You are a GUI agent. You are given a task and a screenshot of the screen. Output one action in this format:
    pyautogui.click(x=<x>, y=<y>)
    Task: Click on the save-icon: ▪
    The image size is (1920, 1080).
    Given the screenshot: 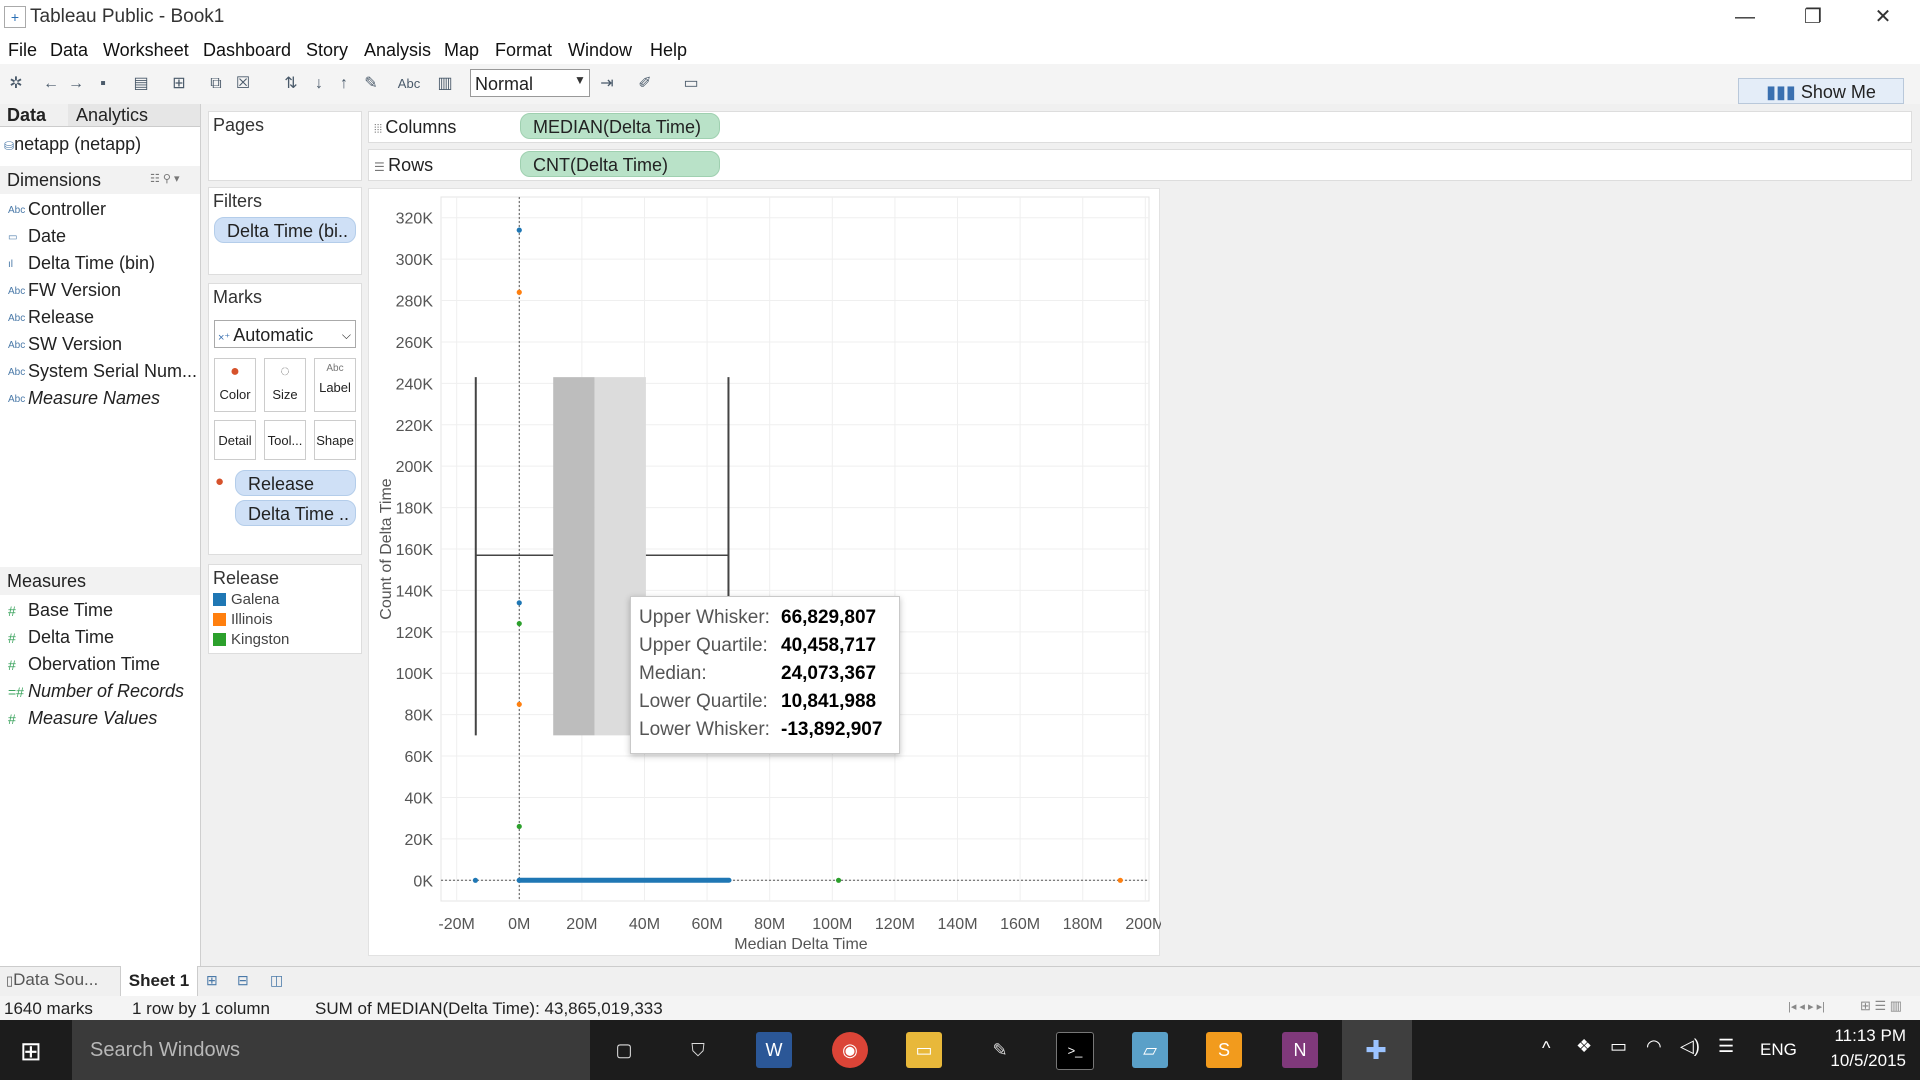 What is the action you would take?
    pyautogui.click(x=103, y=84)
    